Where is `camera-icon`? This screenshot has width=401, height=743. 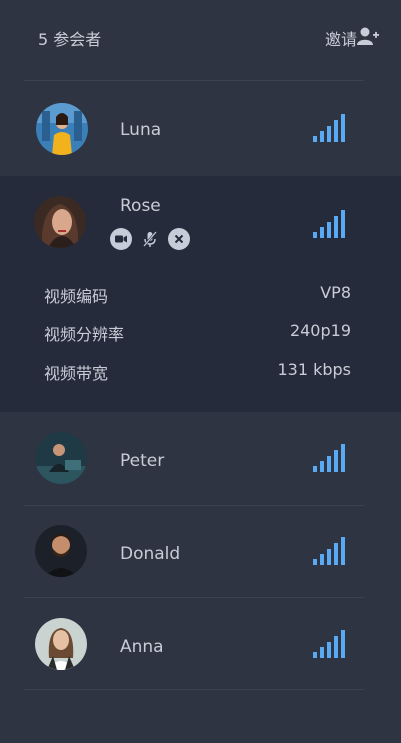
camera-icon is located at coordinates (121, 239).